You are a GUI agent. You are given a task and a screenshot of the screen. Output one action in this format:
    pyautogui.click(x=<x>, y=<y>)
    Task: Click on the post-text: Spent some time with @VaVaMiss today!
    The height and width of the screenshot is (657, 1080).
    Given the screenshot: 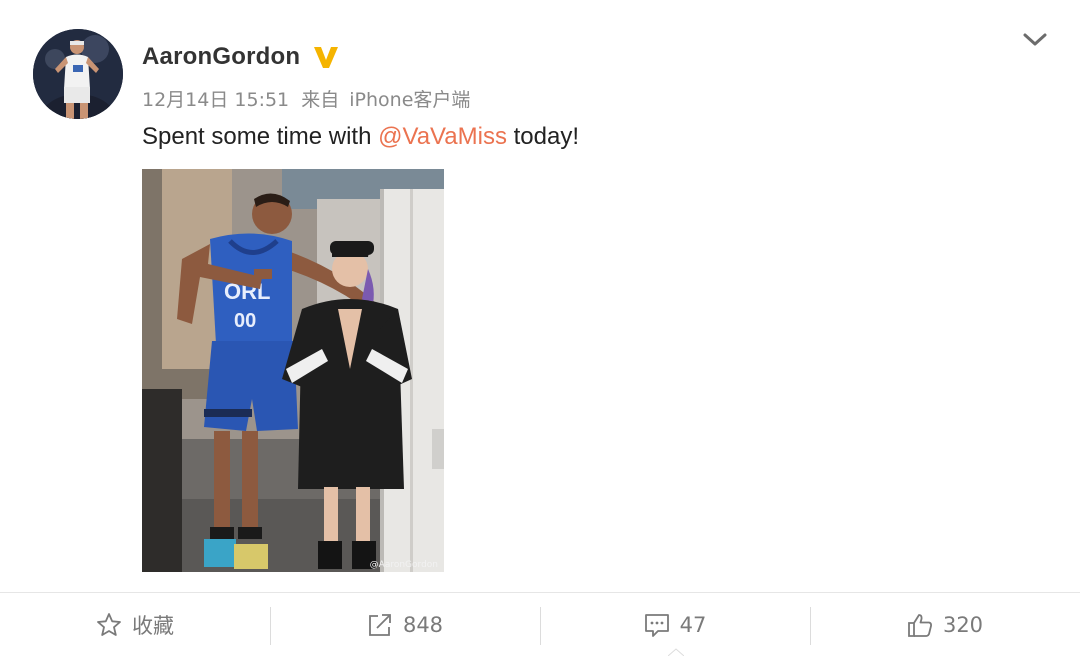 What is the action you would take?
    pyautogui.click(x=360, y=137)
    